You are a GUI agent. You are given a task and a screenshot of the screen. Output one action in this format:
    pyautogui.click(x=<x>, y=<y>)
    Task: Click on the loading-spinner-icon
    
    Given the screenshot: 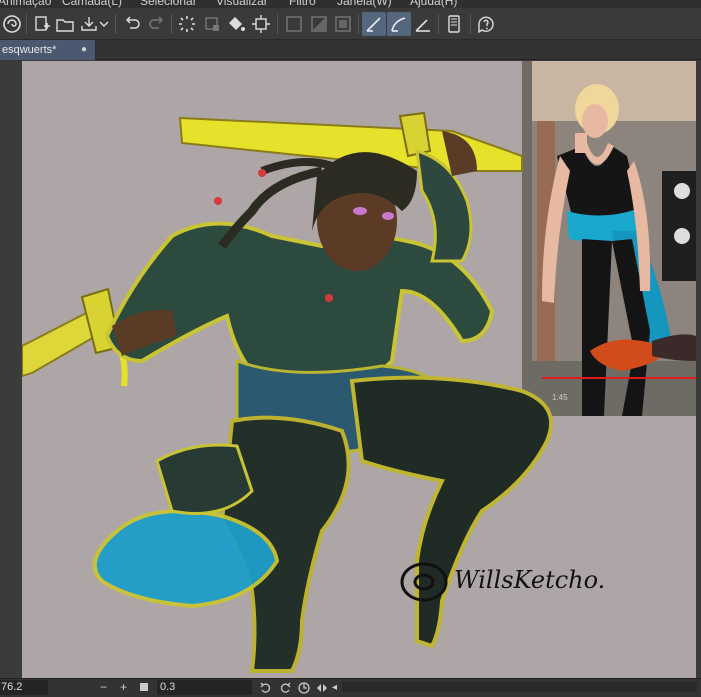 What is the action you would take?
    pyautogui.click(x=187, y=24)
    